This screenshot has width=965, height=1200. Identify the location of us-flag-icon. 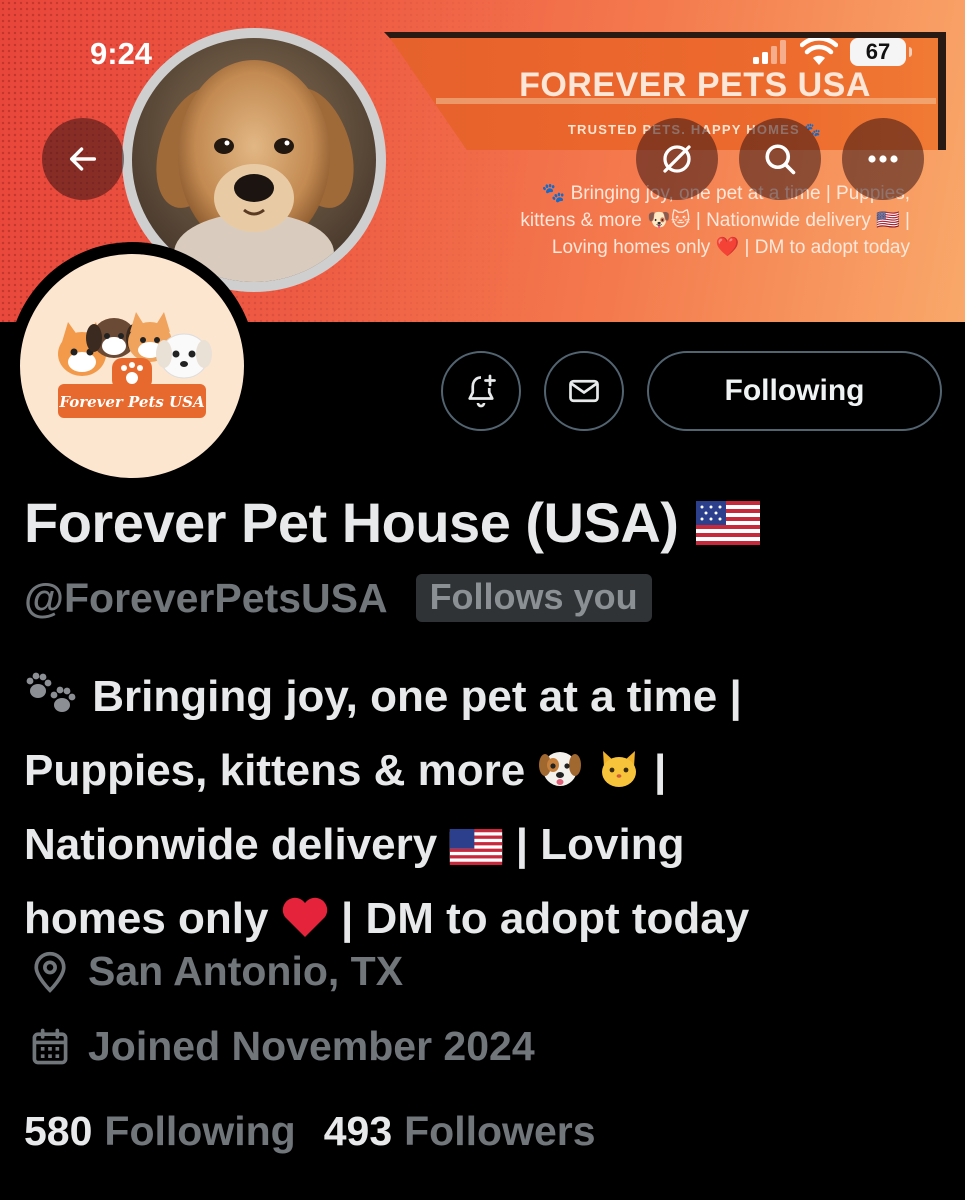
(728, 522).